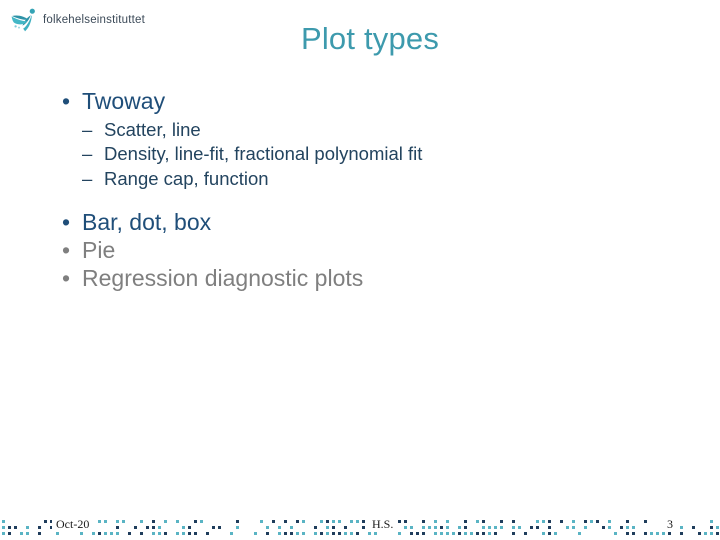 The image size is (720, 540). Describe the element at coordinates (73, 524) in the screenshot. I see `footer-date: Oct-20` at that location.